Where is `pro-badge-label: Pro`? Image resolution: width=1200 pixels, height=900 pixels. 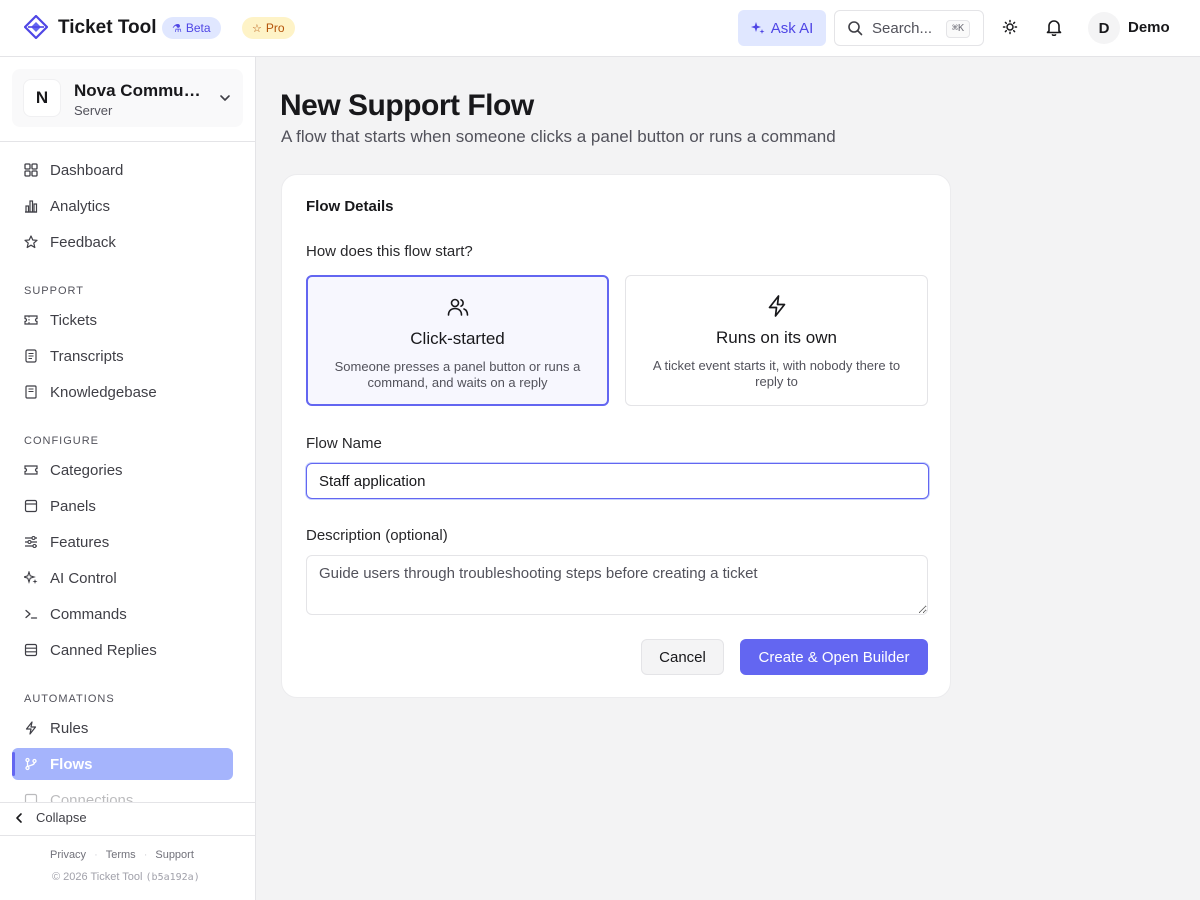
pro-badge-label: Pro is located at coordinates (275, 28).